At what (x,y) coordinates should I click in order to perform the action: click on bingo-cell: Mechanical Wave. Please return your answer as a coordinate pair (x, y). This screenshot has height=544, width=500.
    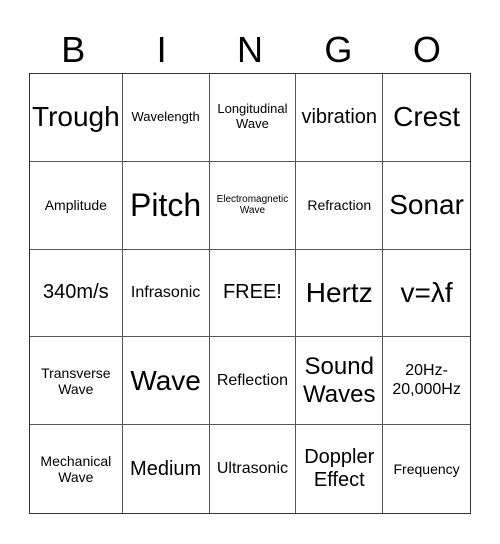
    Looking at the image, I should click on (76, 469).